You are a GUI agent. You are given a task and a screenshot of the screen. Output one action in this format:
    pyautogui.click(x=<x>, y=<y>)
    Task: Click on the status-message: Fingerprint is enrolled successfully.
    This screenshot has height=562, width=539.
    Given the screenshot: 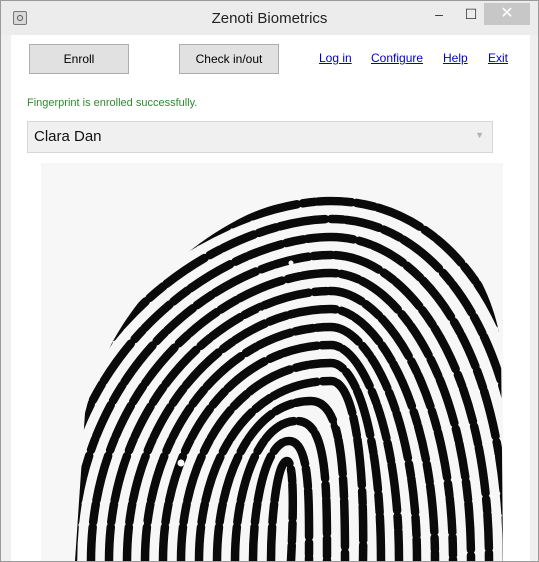 What is the action you would take?
    pyautogui.click(x=112, y=103)
    